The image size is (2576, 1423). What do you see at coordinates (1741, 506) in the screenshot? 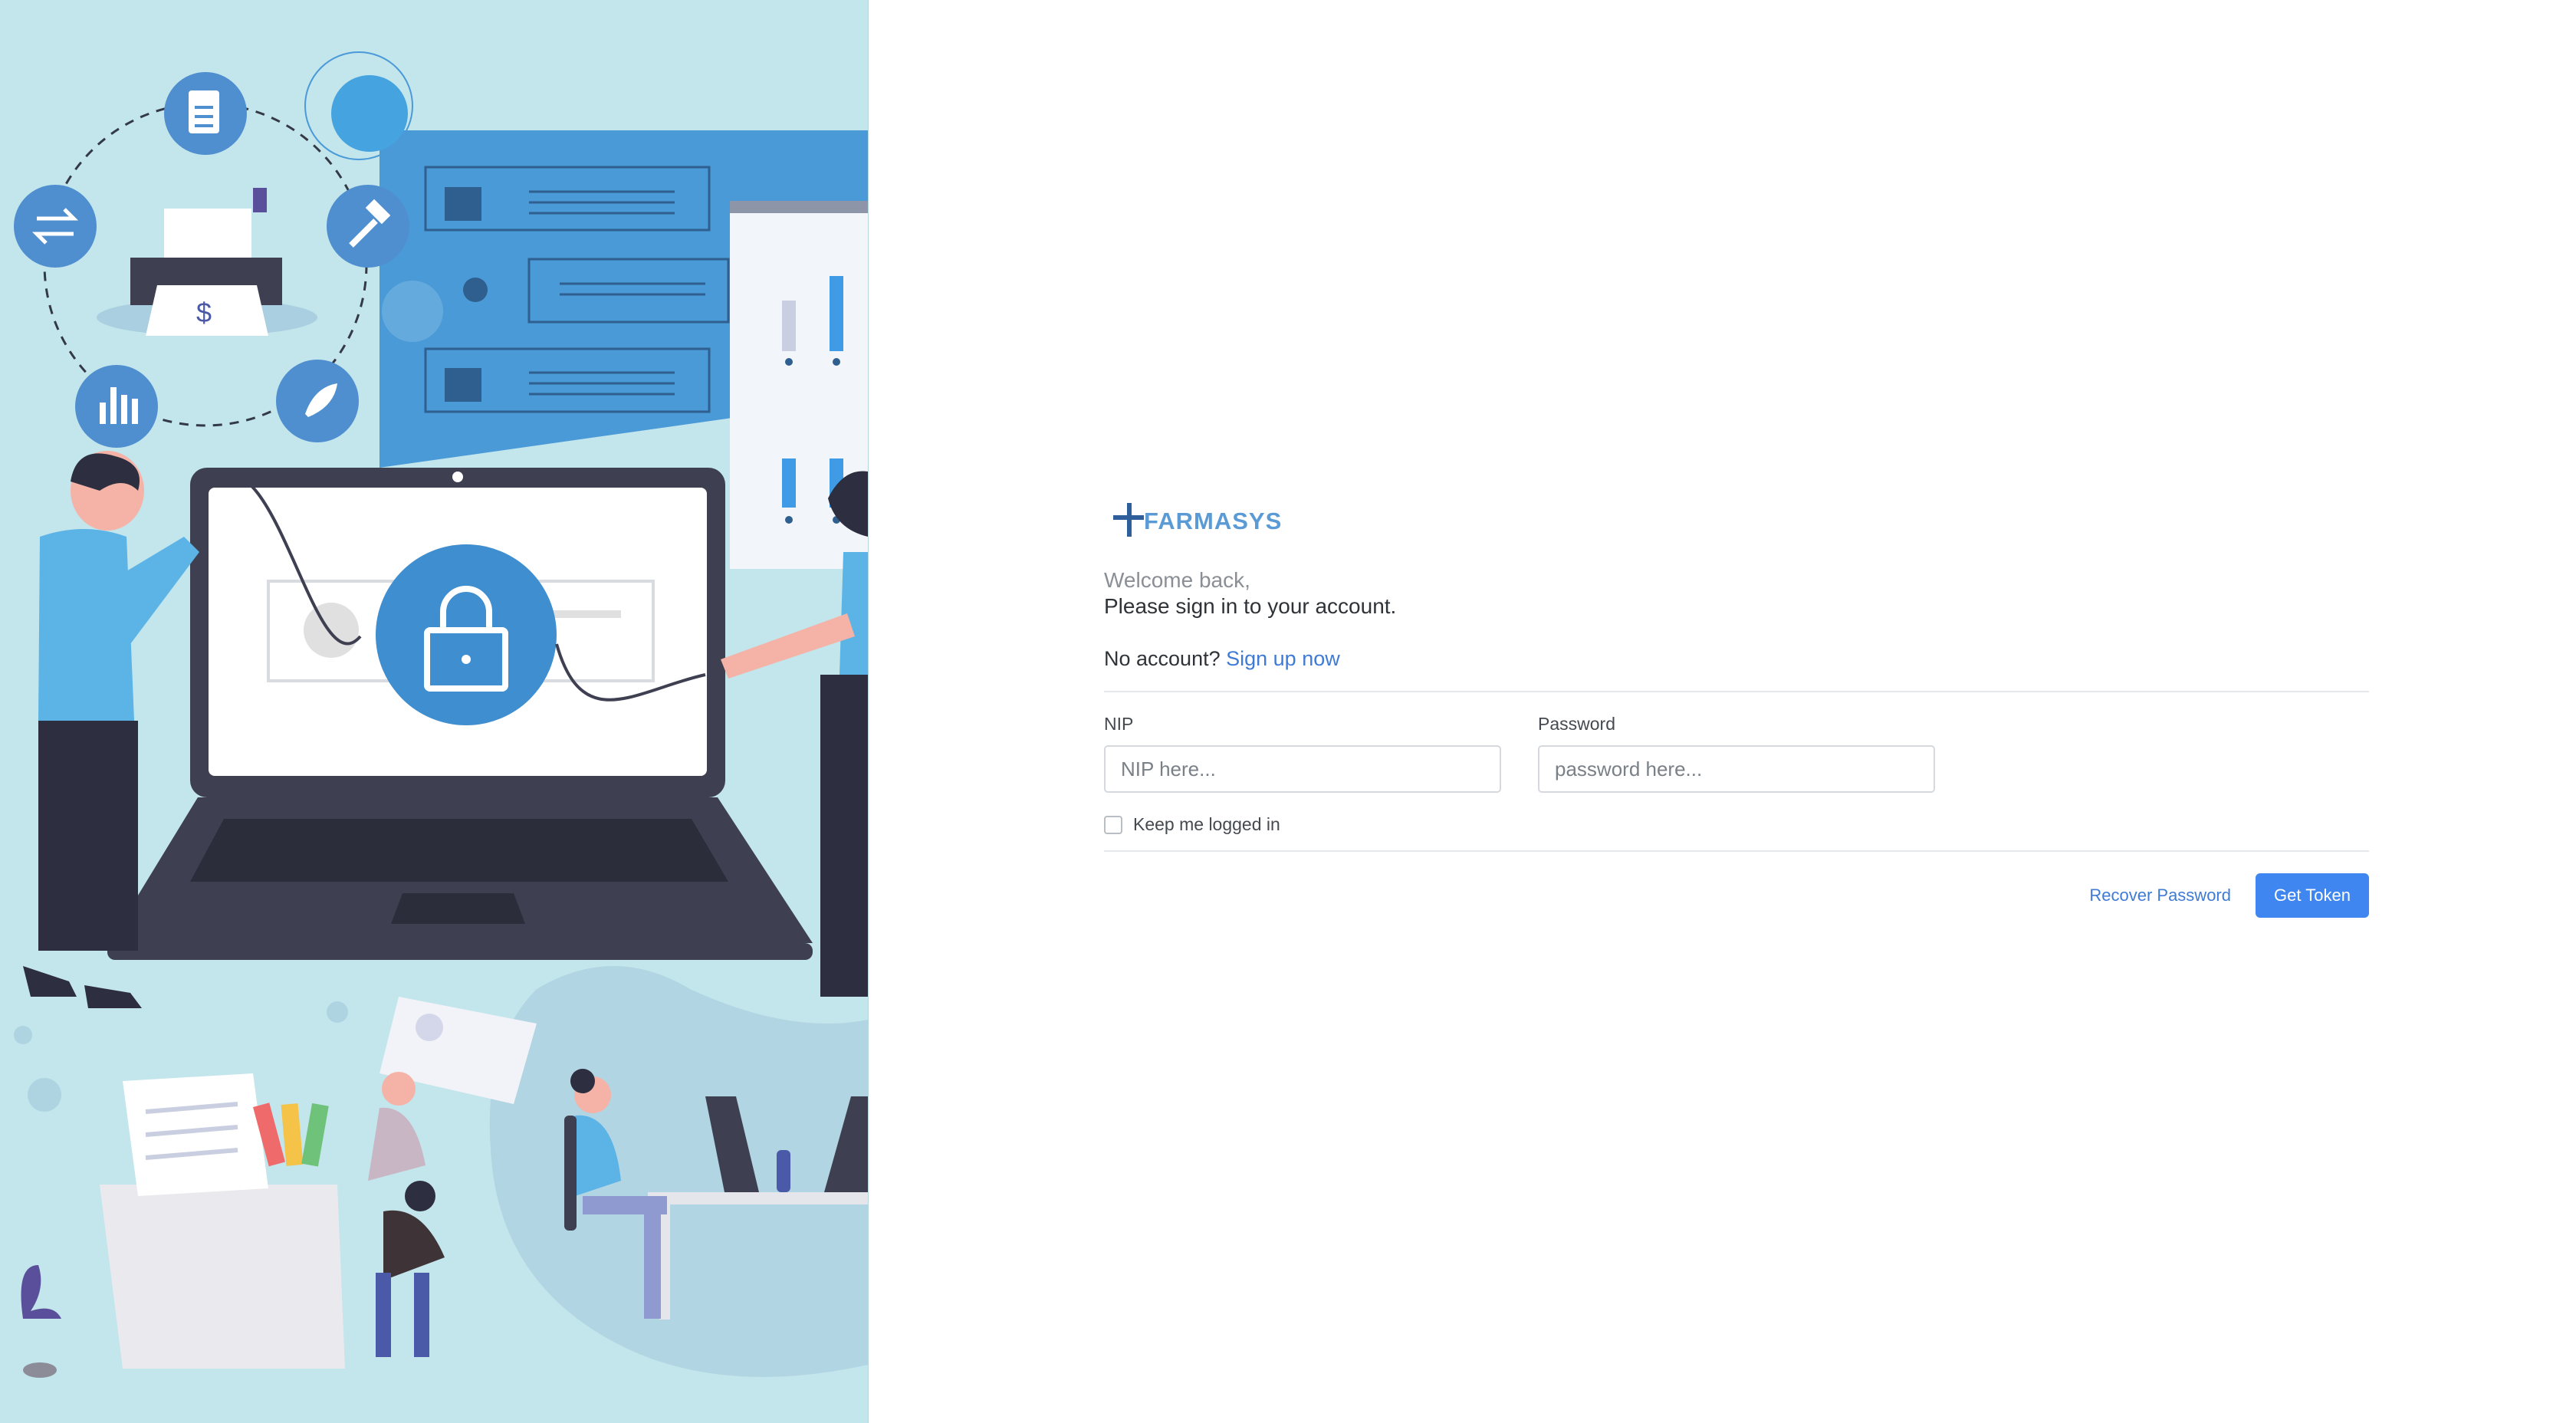
I see `brand-logo: FARMASYS` at bounding box center [1741, 506].